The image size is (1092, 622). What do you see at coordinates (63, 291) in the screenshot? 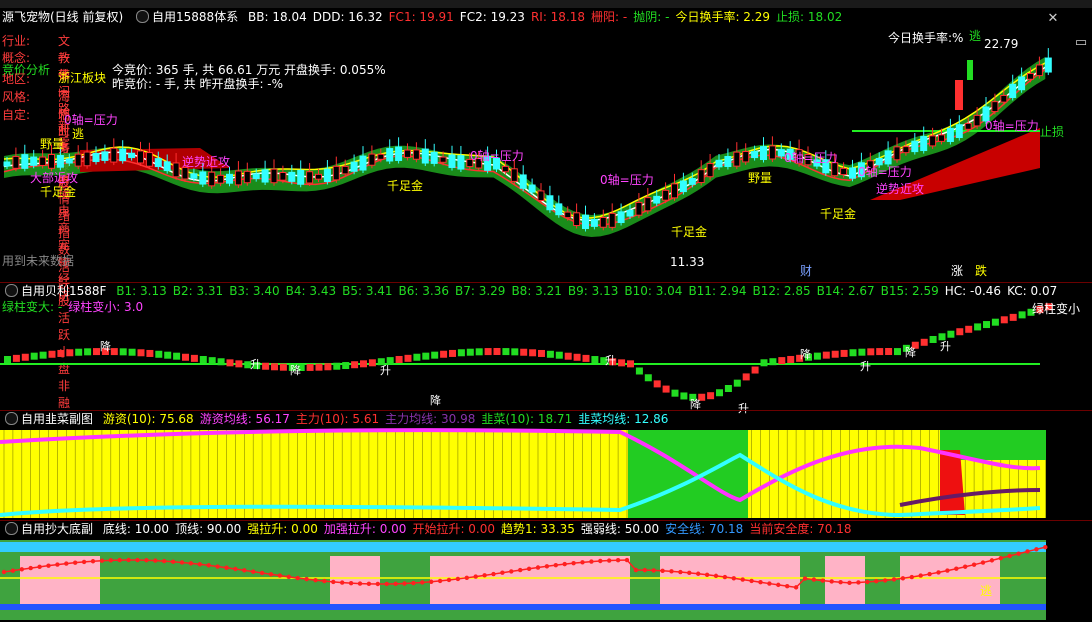
I see `pane2-indicator-name: 自用贝利1588F` at bounding box center [63, 291].